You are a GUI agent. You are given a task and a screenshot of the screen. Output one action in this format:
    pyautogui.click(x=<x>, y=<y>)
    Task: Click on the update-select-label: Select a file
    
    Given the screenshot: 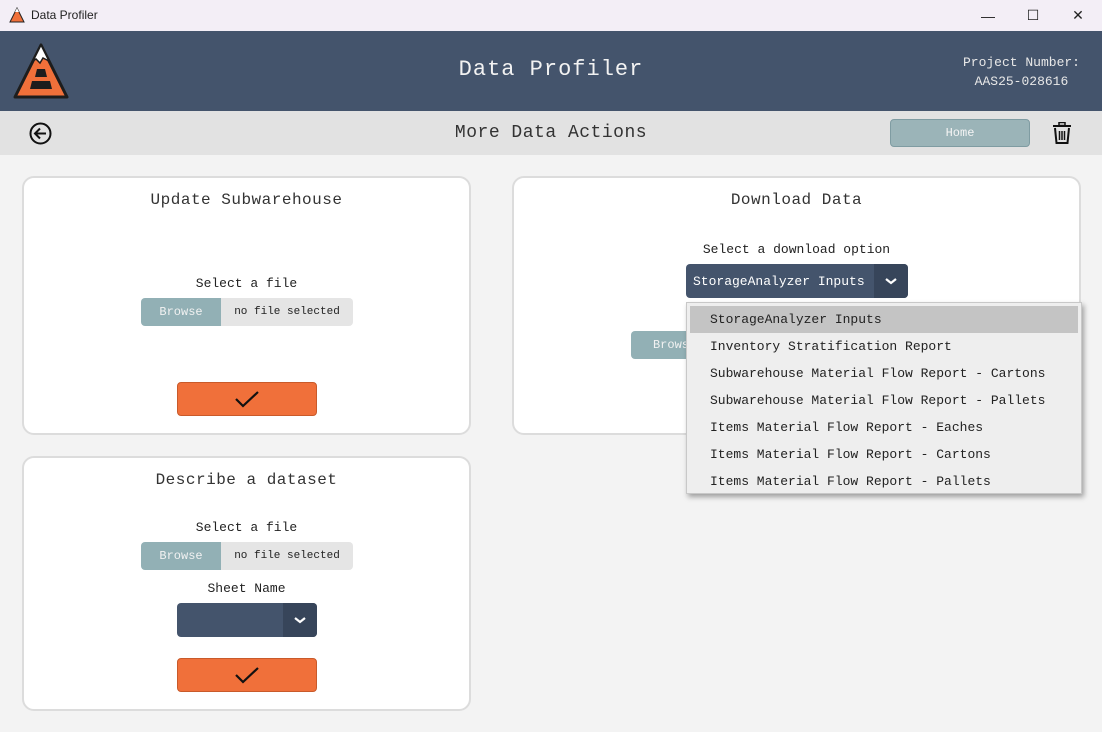 What is the action you would take?
    pyautogui.click(x=246, y=283)
    